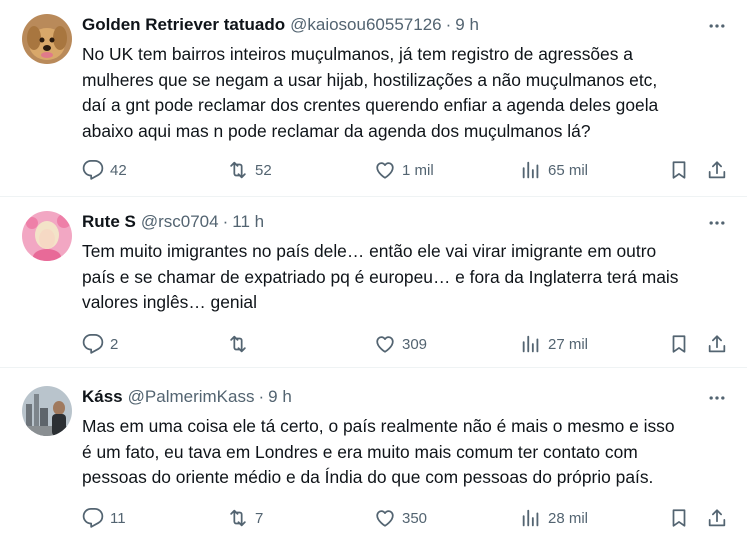  I want to click on display-name: Káss, so click(102, 397).